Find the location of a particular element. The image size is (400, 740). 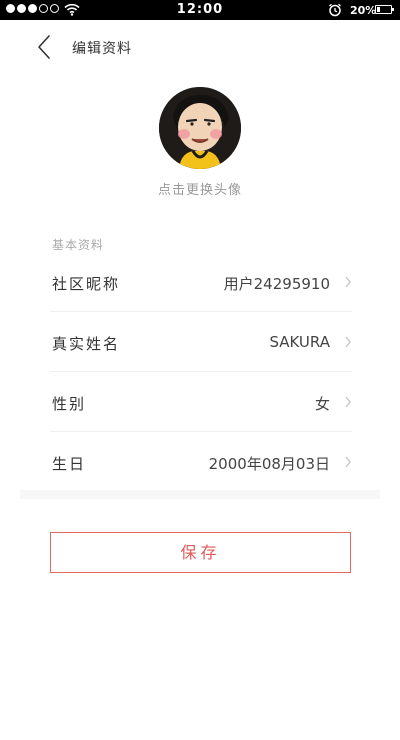

change-avatar-hint: 点击更换头像 is located at coordinates (200, 188).